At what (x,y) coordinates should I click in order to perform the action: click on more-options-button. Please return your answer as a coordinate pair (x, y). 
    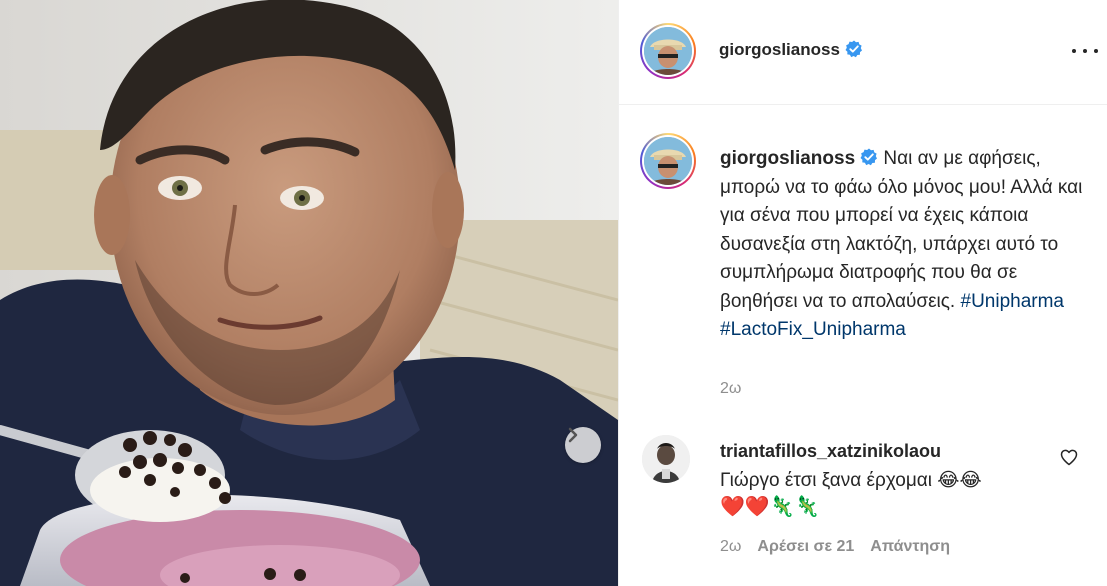
    Looking at the image, I should click on (1085, 51).